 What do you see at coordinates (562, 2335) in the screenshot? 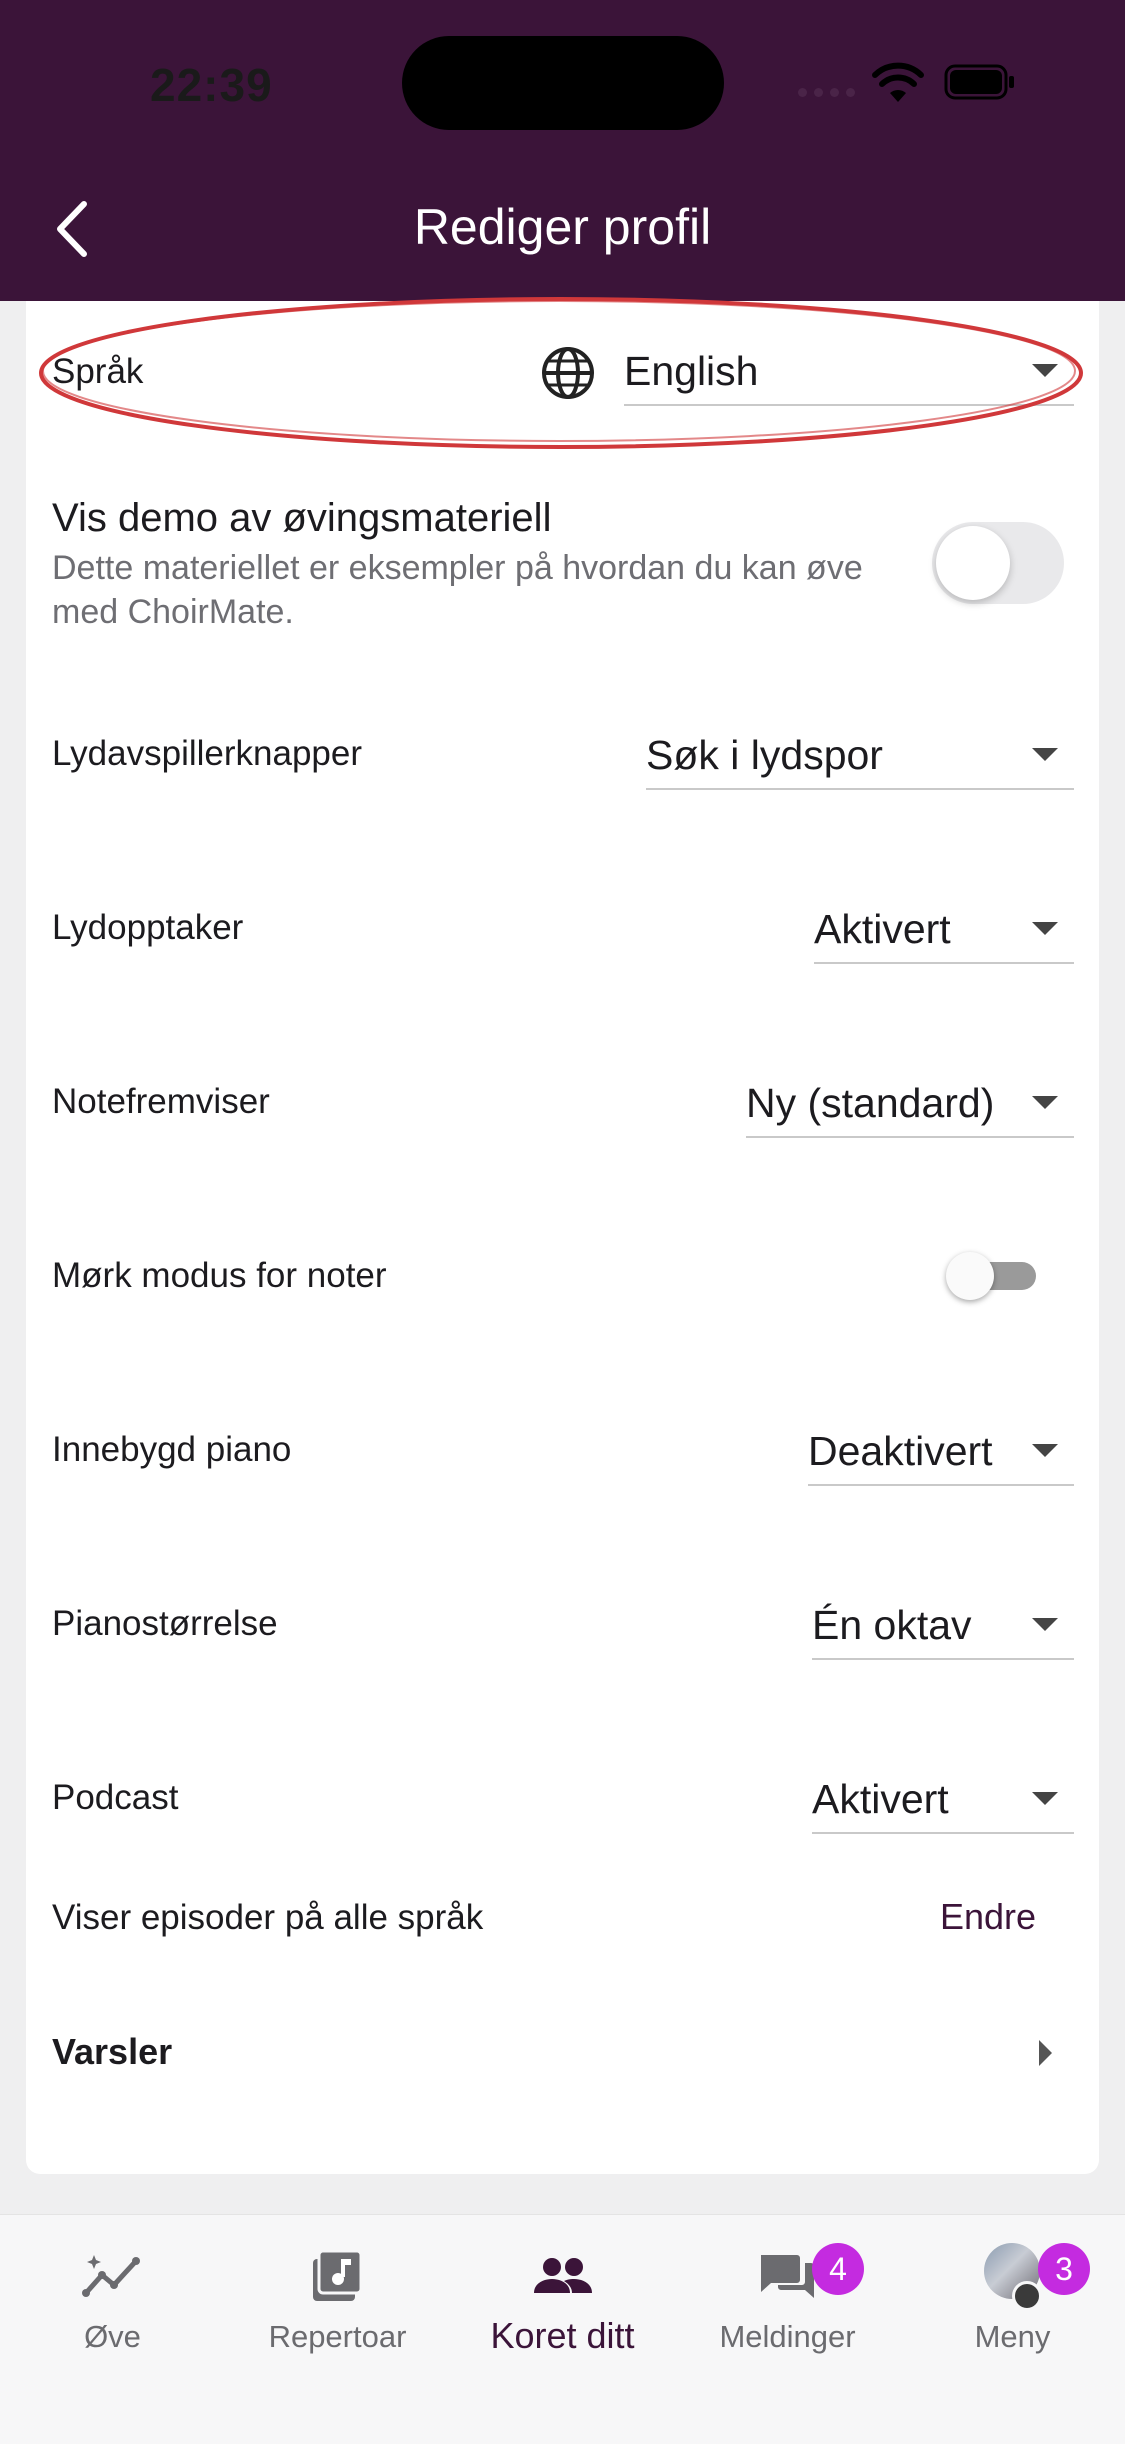
I see `tab-label: Koret ditt` at bounding box center [562, 2335].